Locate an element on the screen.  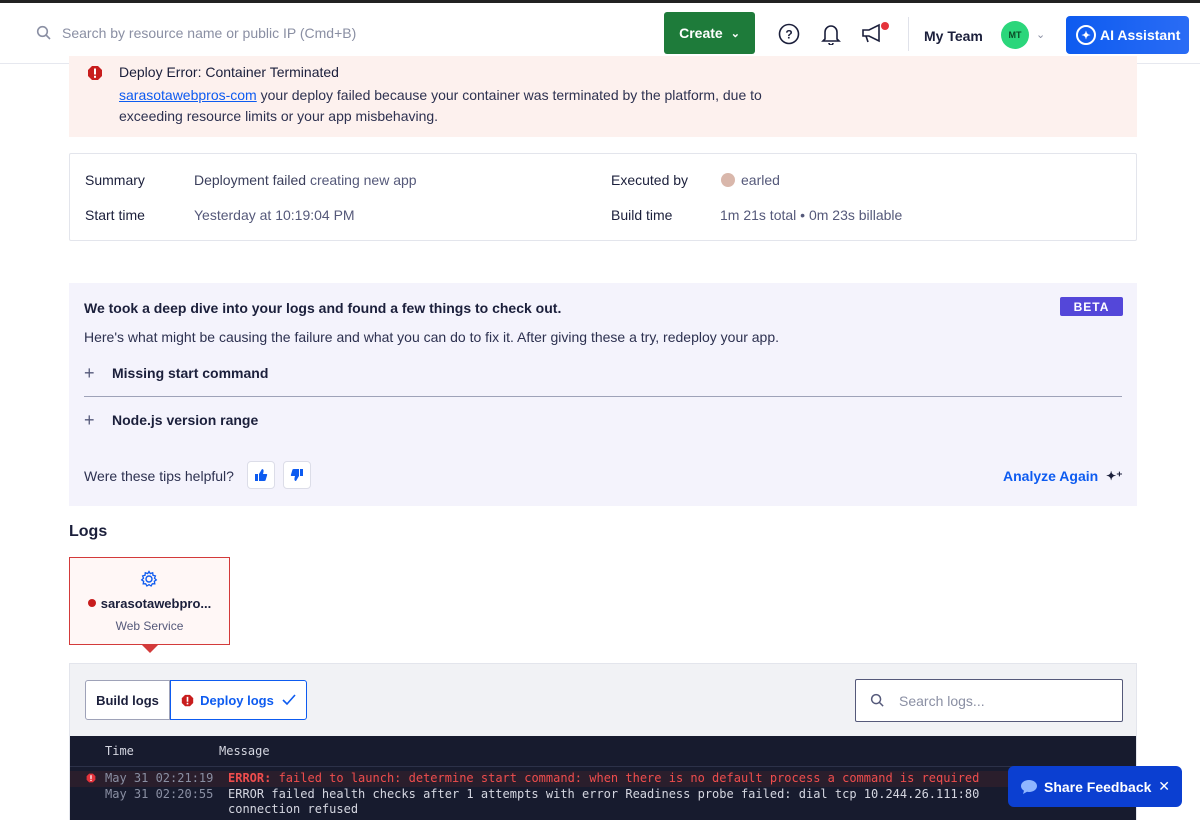
app-link: sarasotawebpros-com is located at coordinates (188, 95).